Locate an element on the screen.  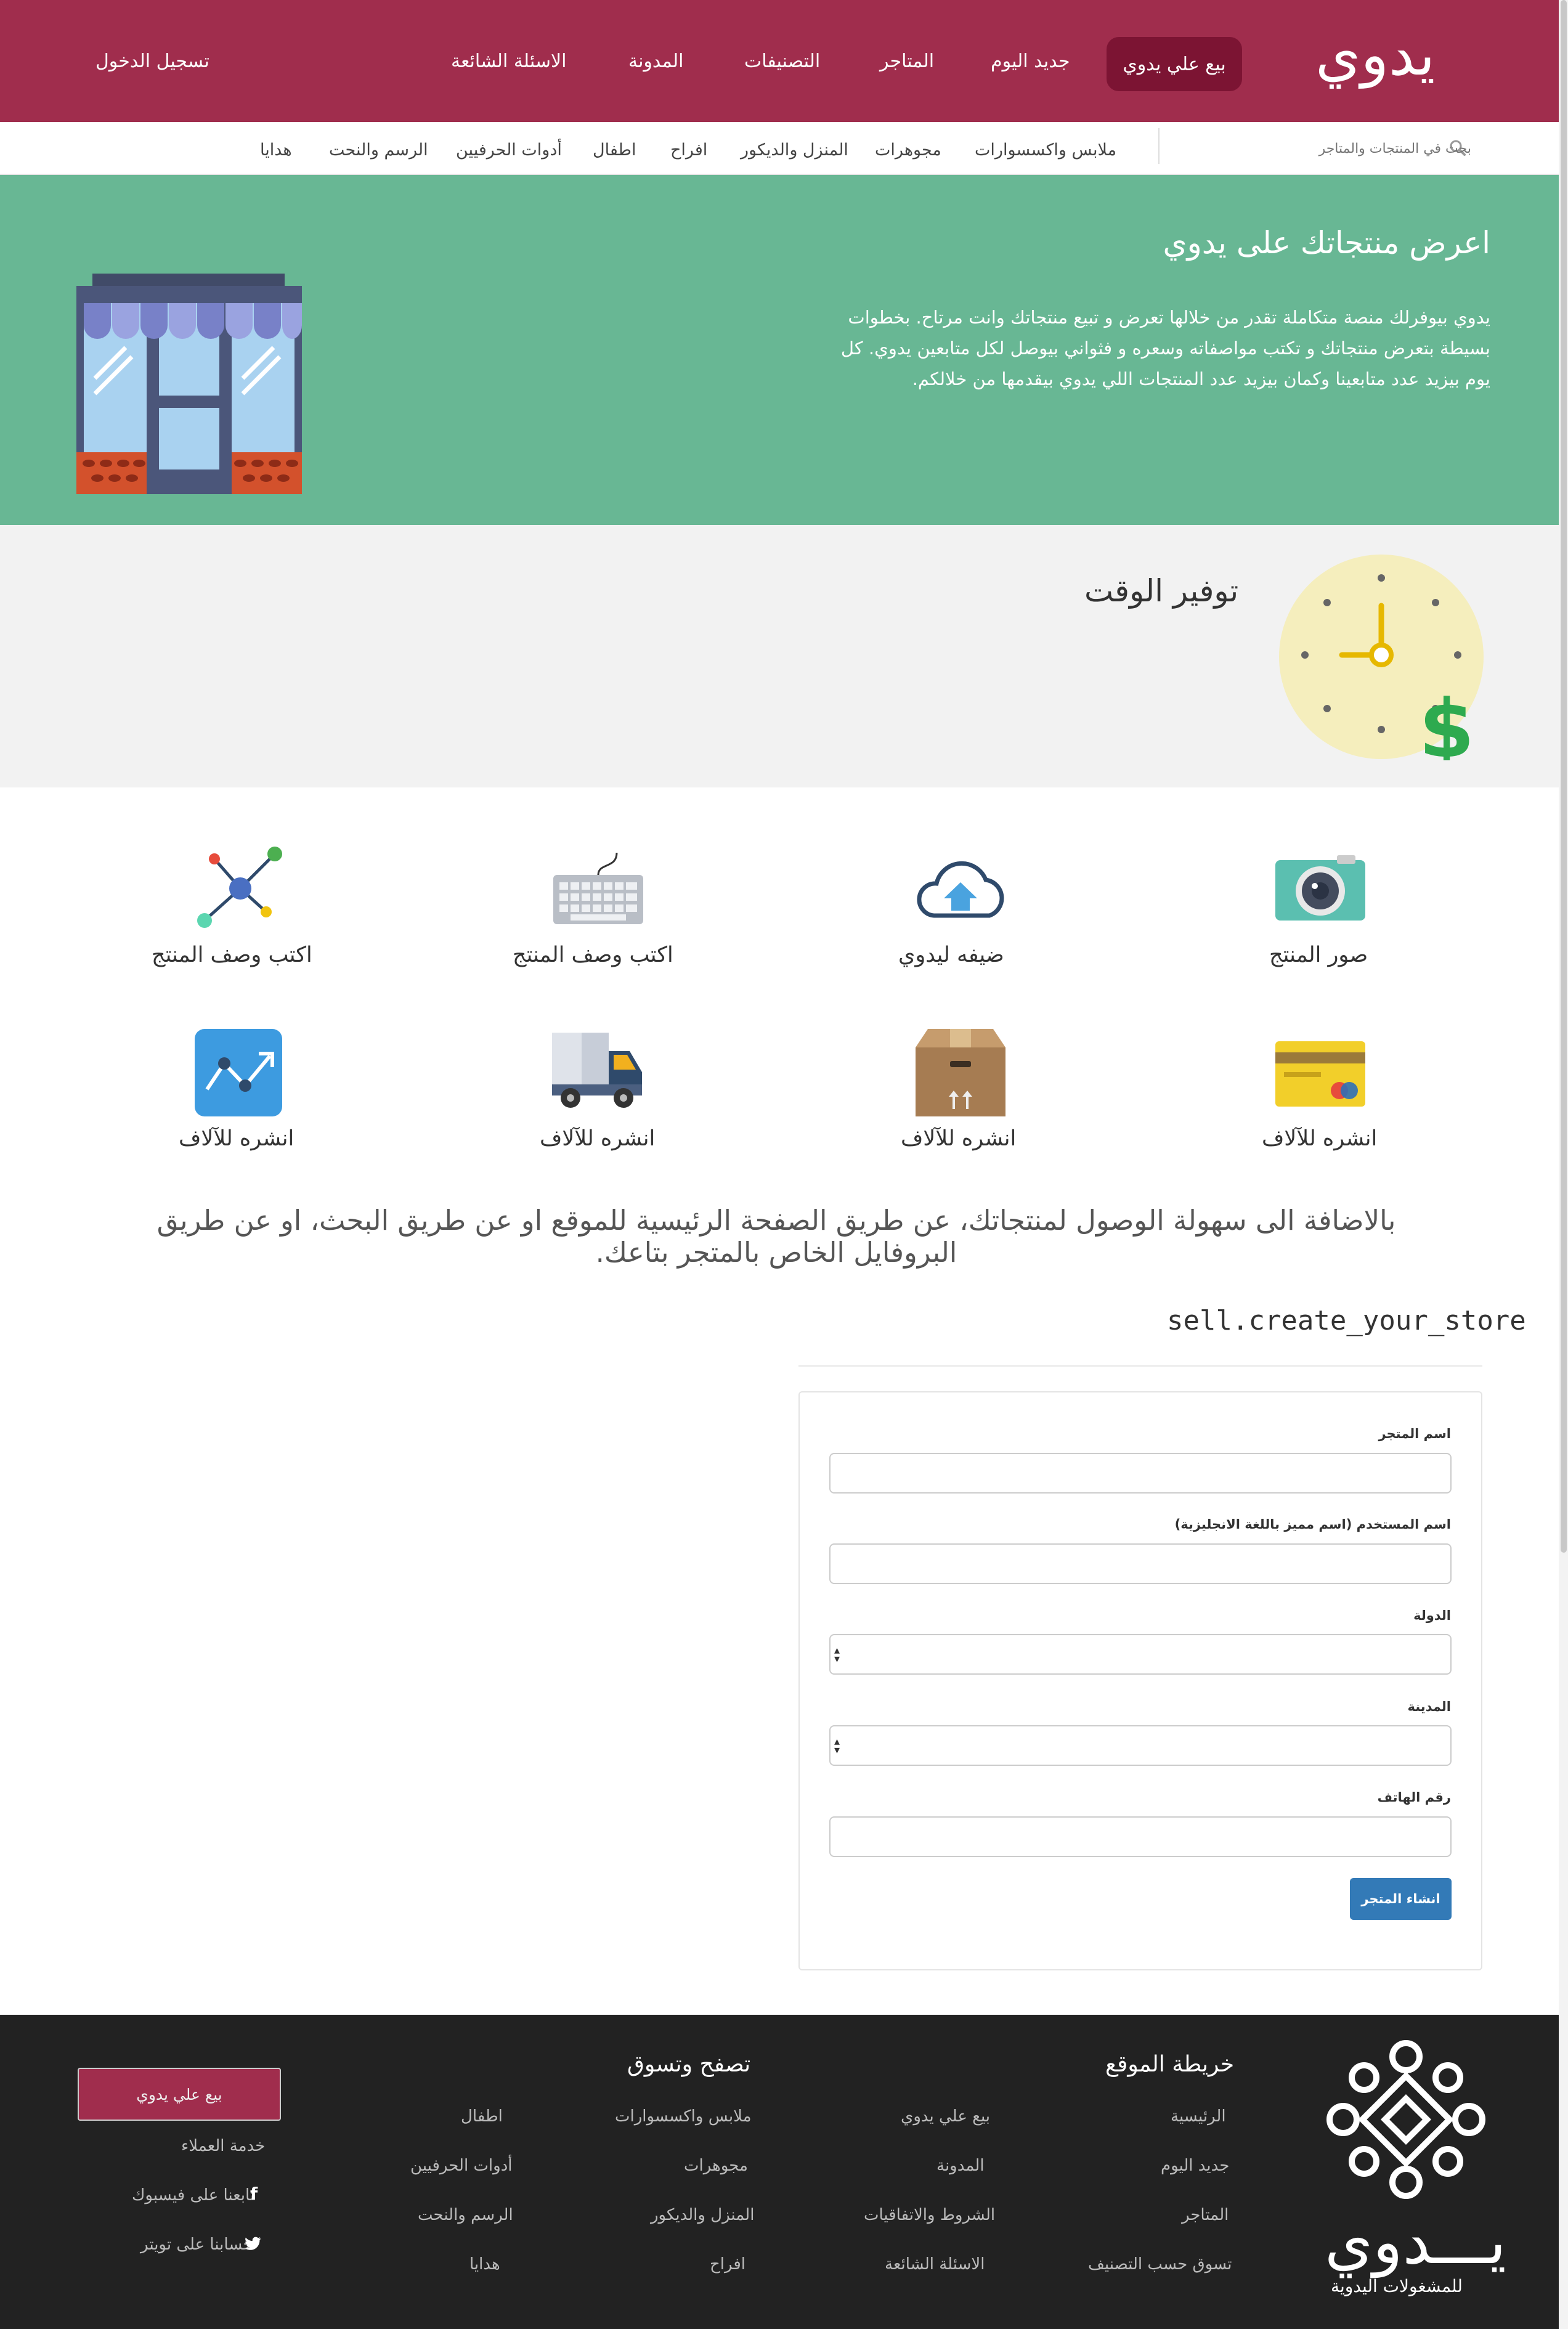
facebook-link: تابعنا على فيسبوك is located at coordinates (193, 2195).